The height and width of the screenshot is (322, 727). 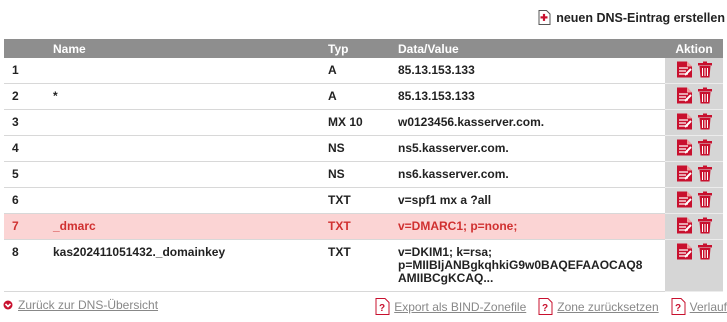 I want to click on table-row: 4 NS ns5.kasserver.com., so click(x=363, y=148).